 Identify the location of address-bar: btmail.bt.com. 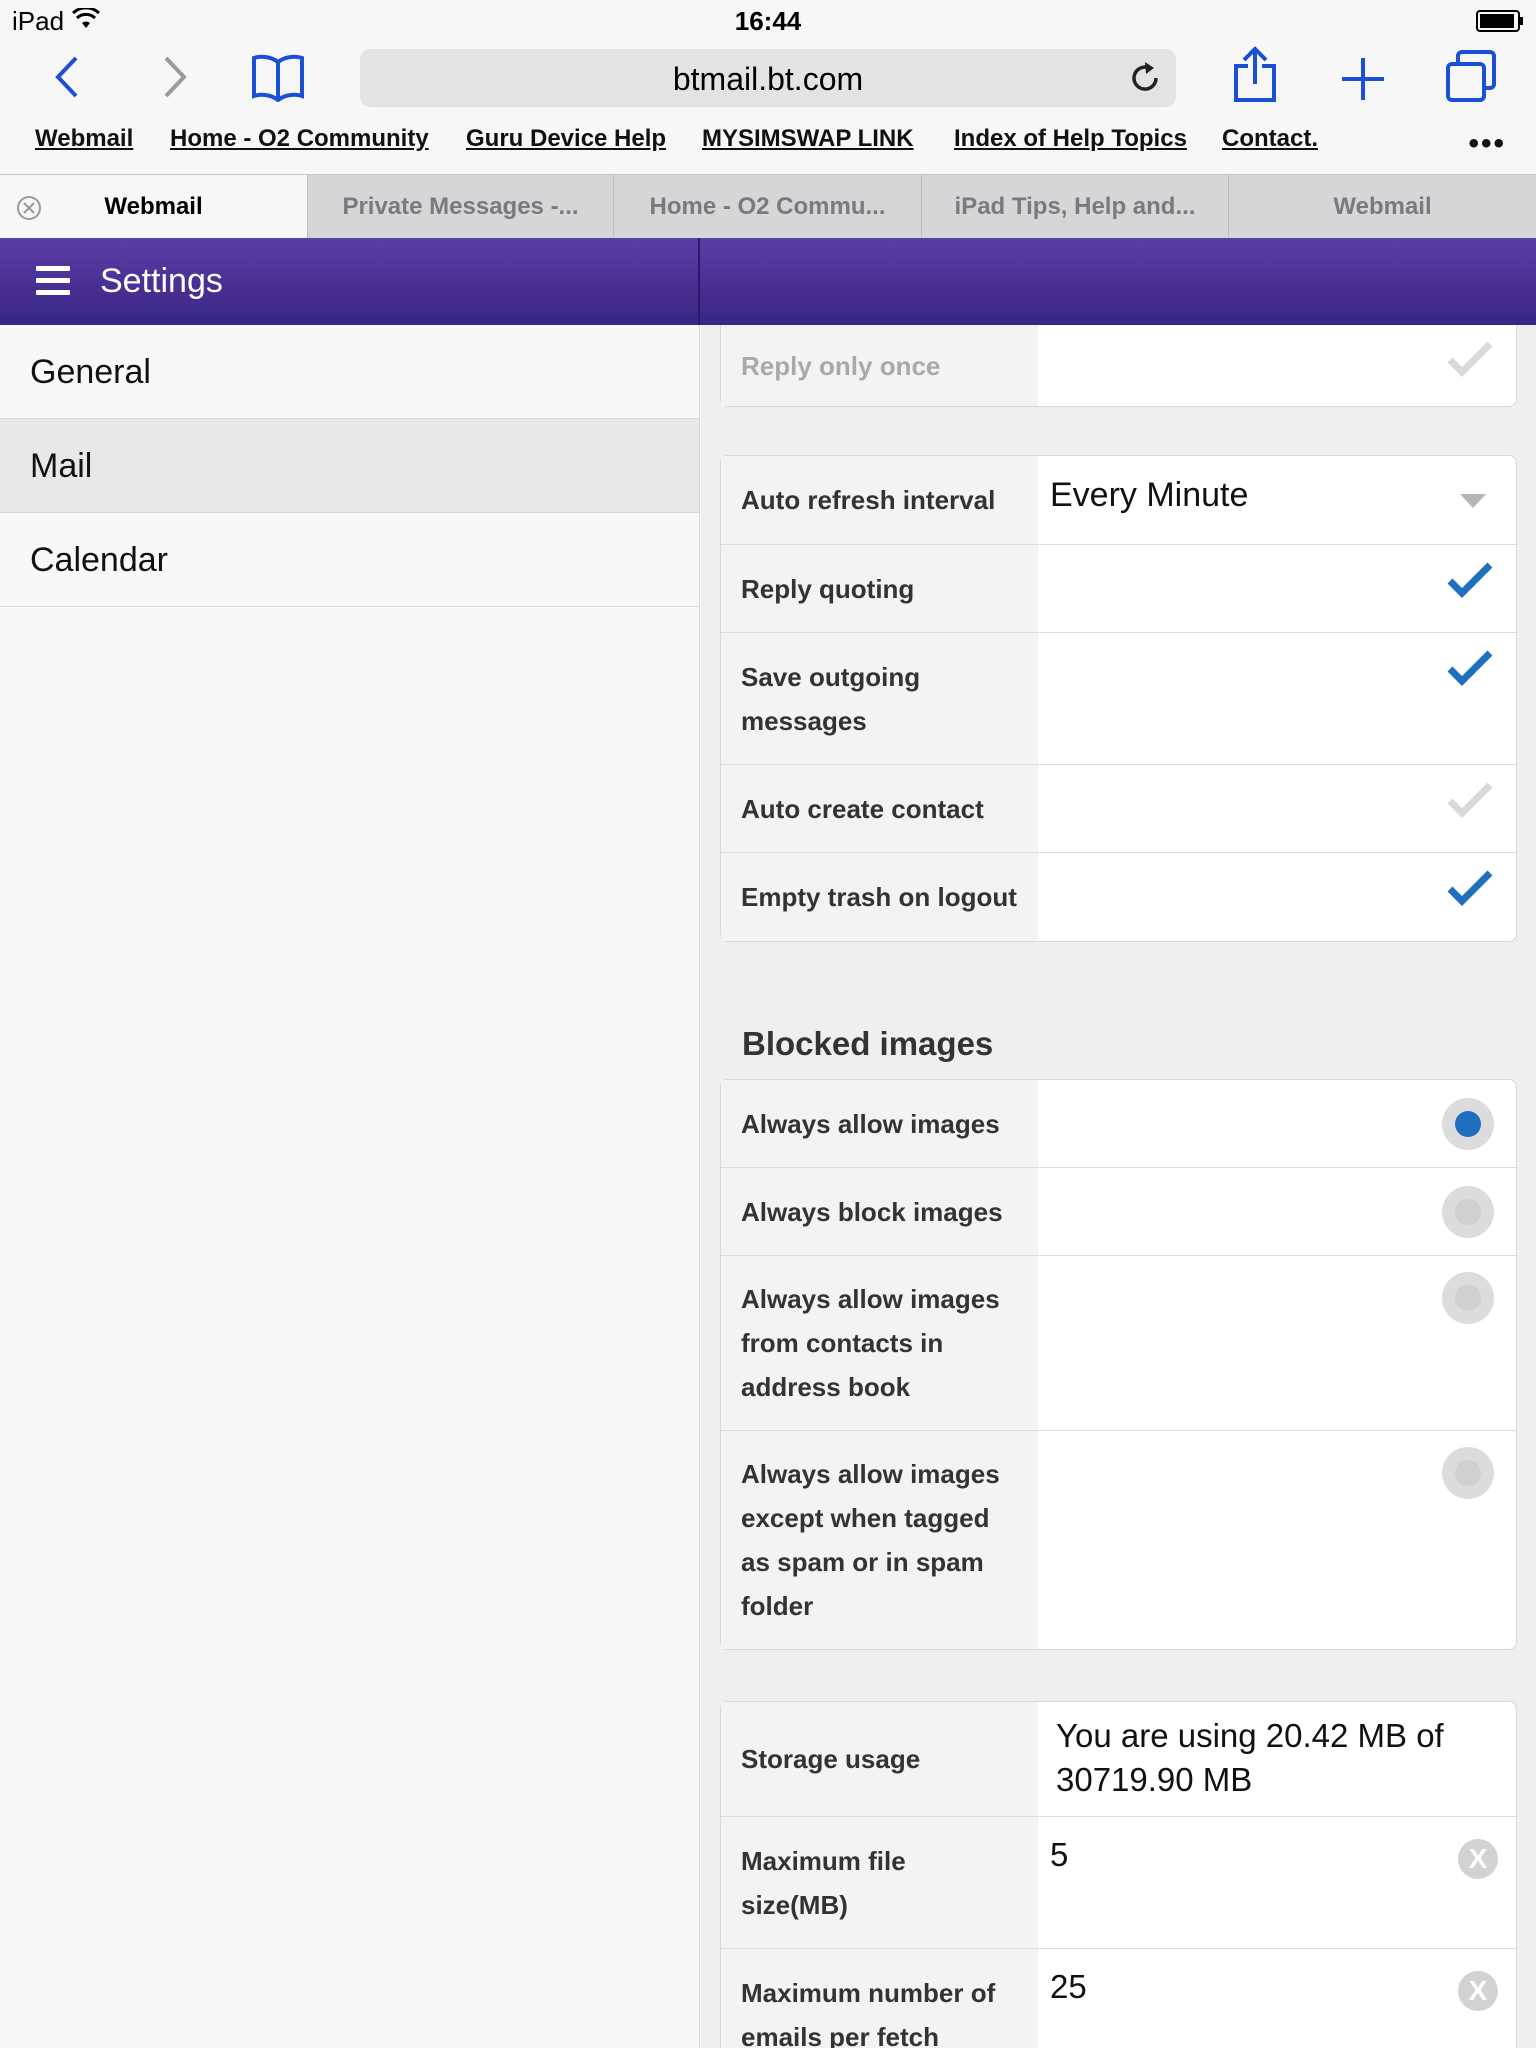
(768, 78).